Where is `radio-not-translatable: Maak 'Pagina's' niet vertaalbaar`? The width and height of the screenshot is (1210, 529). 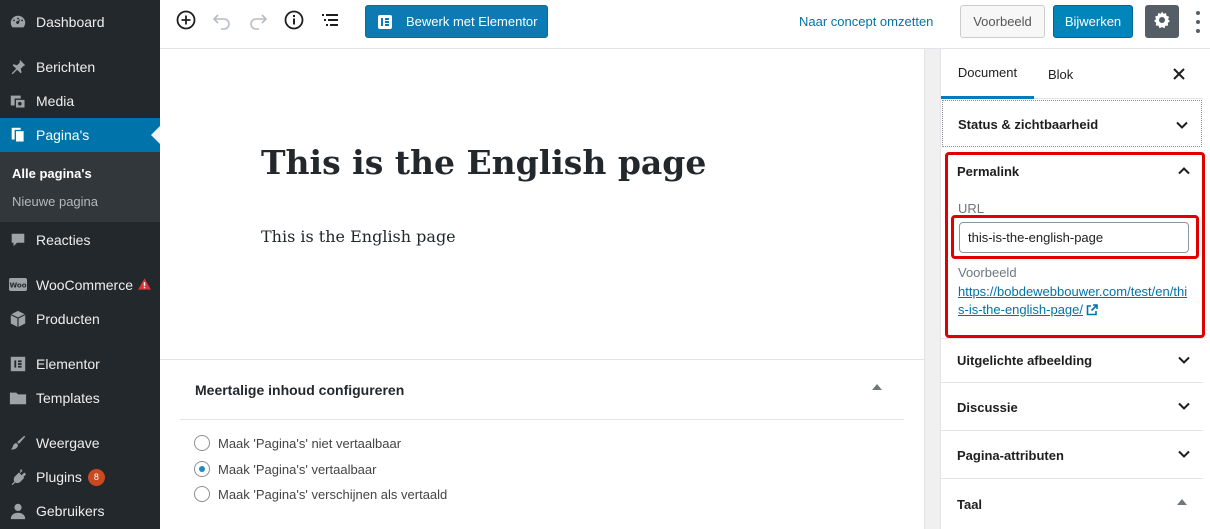
radio-not-translatable: Maak 'Pagina's' niet vertaalbaar is located at coordinates (297, 443).